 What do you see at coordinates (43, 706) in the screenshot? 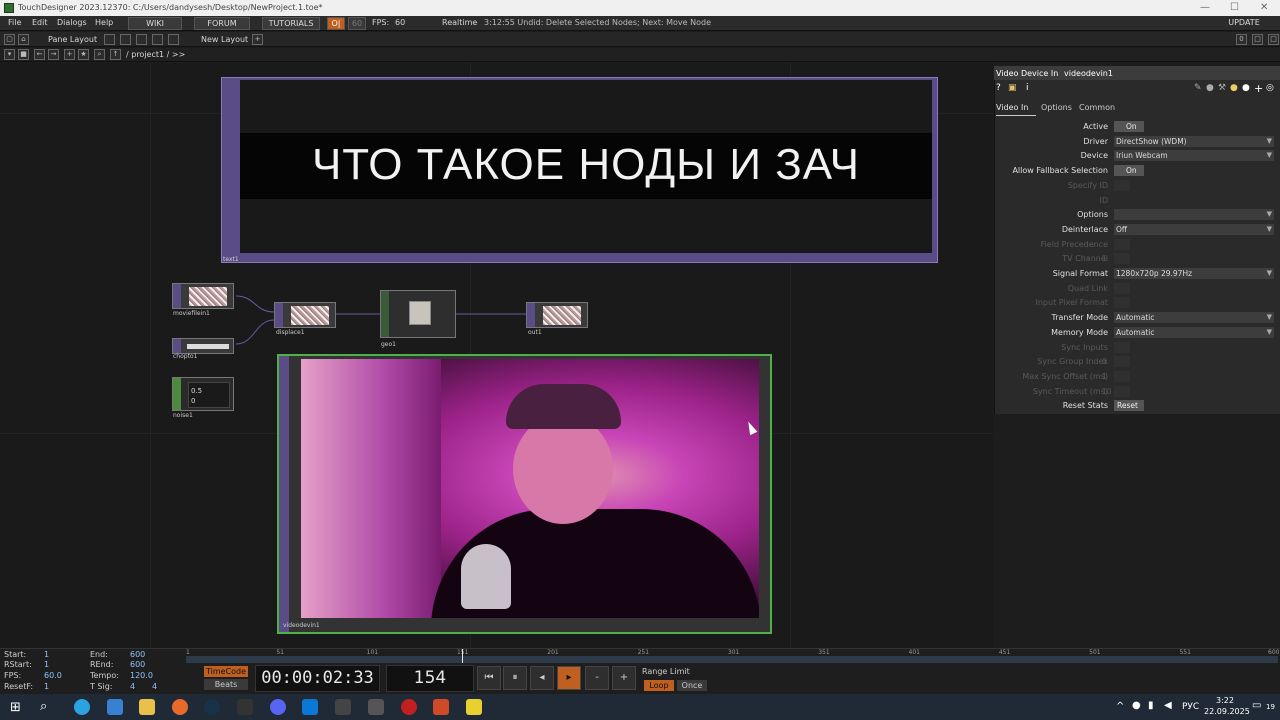
I see `taskbar-search-icon: ⌕` at bounding box center [43, 706].